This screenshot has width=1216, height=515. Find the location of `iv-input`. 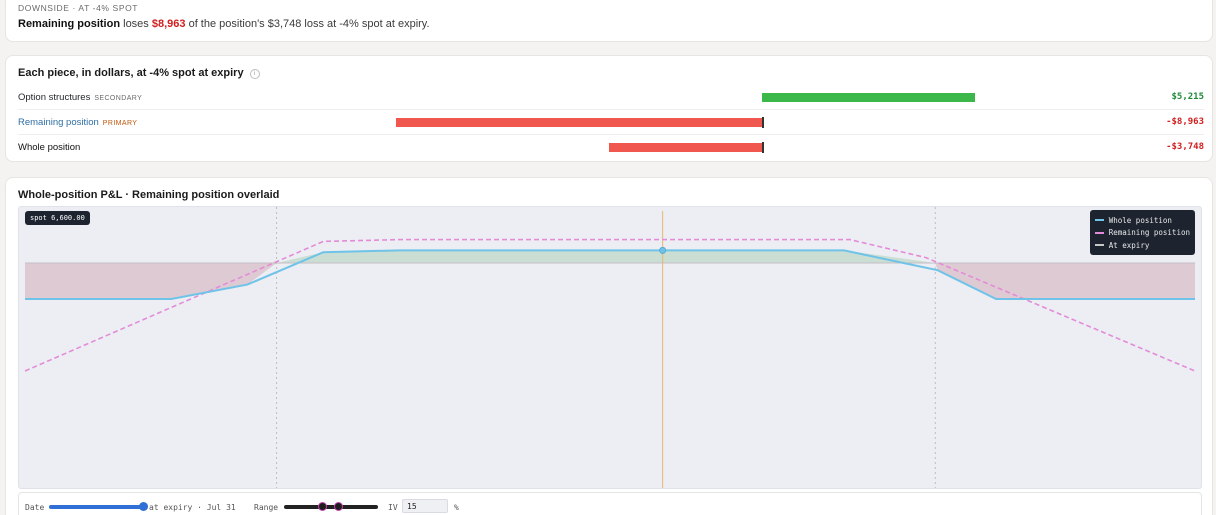

iv-input is located at coordinates (425, 506).